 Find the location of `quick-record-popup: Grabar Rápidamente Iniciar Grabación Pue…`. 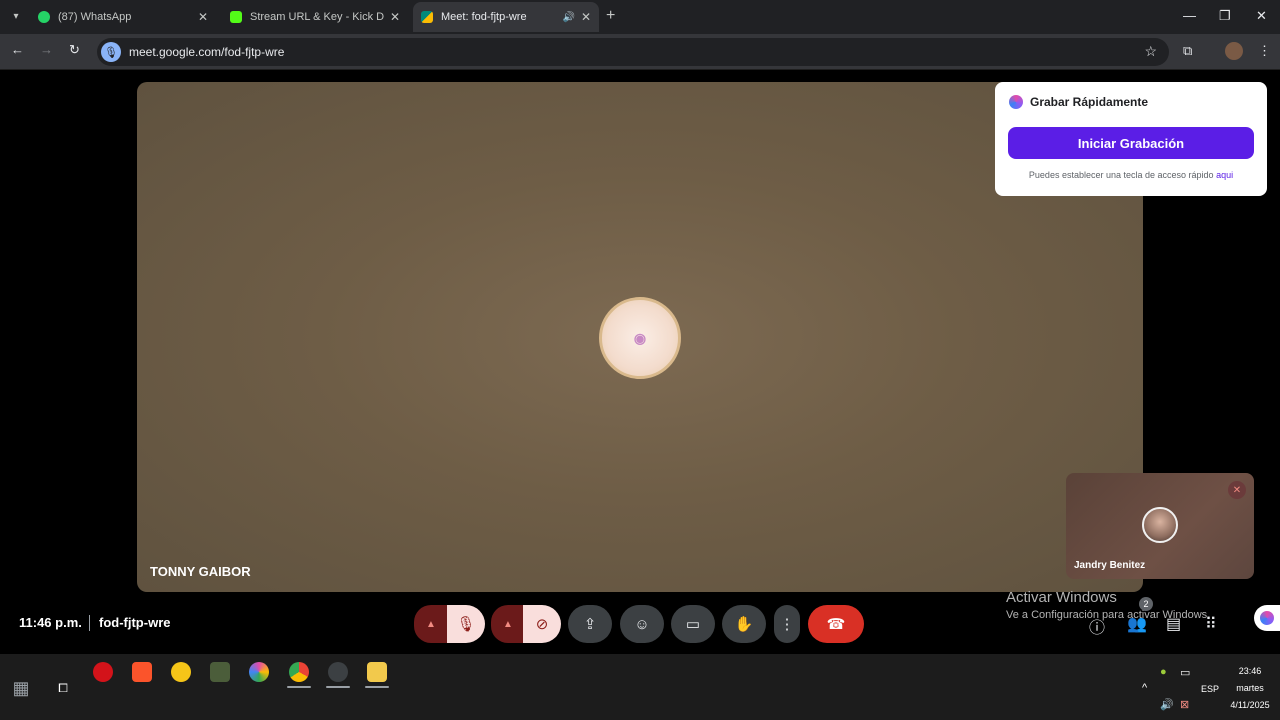

quick-record-popup: Grabar Rápidamente Iniciar Grabación Pue… is located at coordinates (1131, 139).